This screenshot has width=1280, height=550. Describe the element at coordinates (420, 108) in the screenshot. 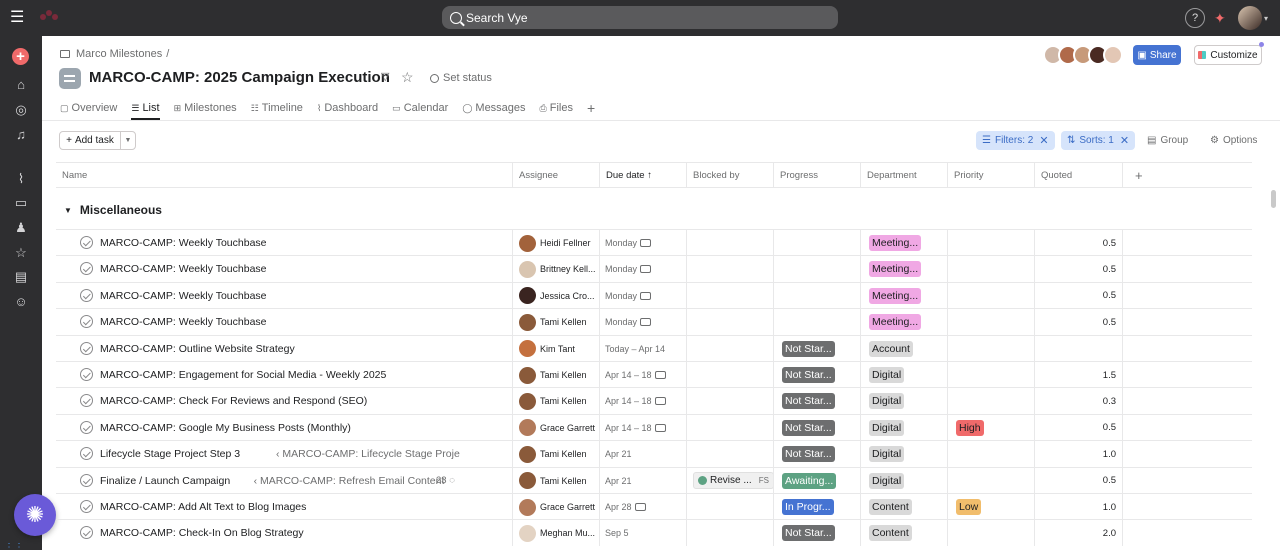

I see `tab-calendar: ▭ Calendar` at that location.